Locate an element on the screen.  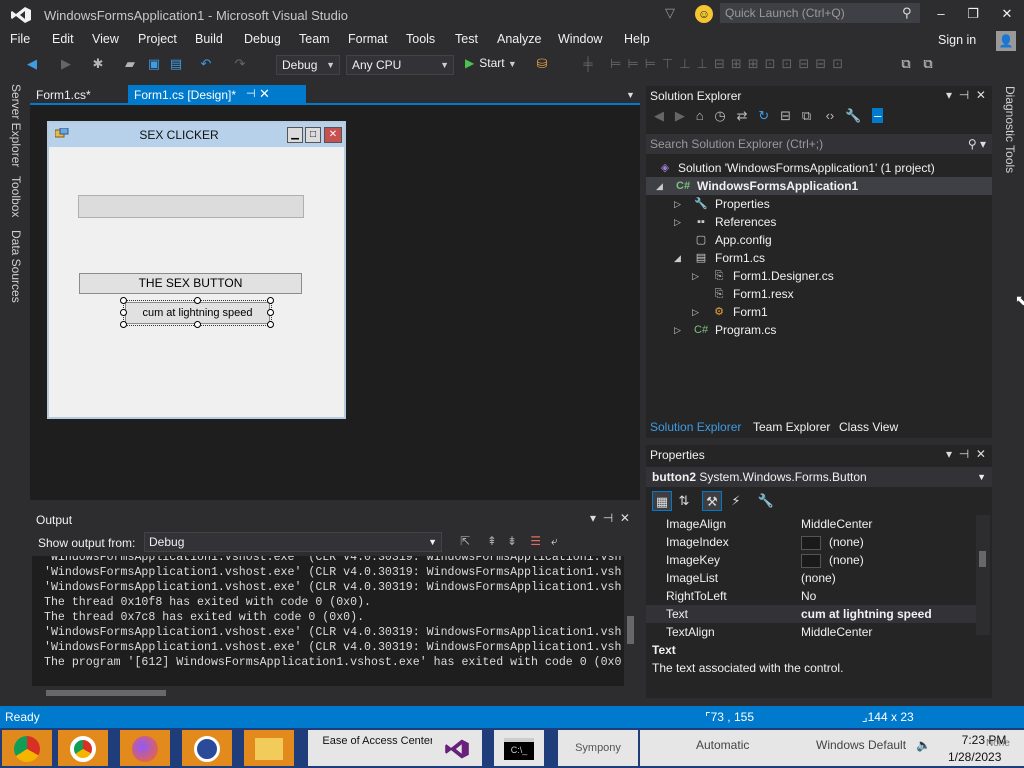
property-row: ImageKey (none) is located at coordinates (811, 560).